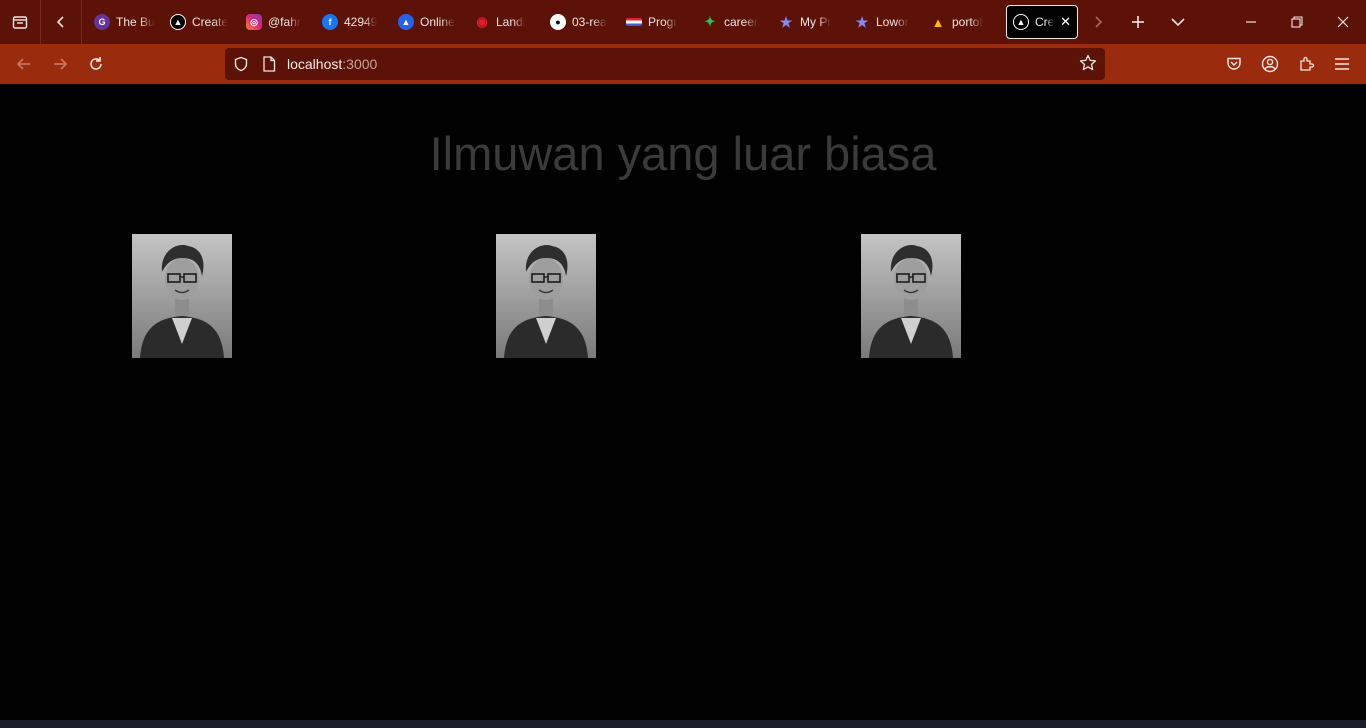 The width and height of the screenshot is (1366, 728). I want to click on page-title: Ilmuwan yang luar biasa, so click(683, 153).